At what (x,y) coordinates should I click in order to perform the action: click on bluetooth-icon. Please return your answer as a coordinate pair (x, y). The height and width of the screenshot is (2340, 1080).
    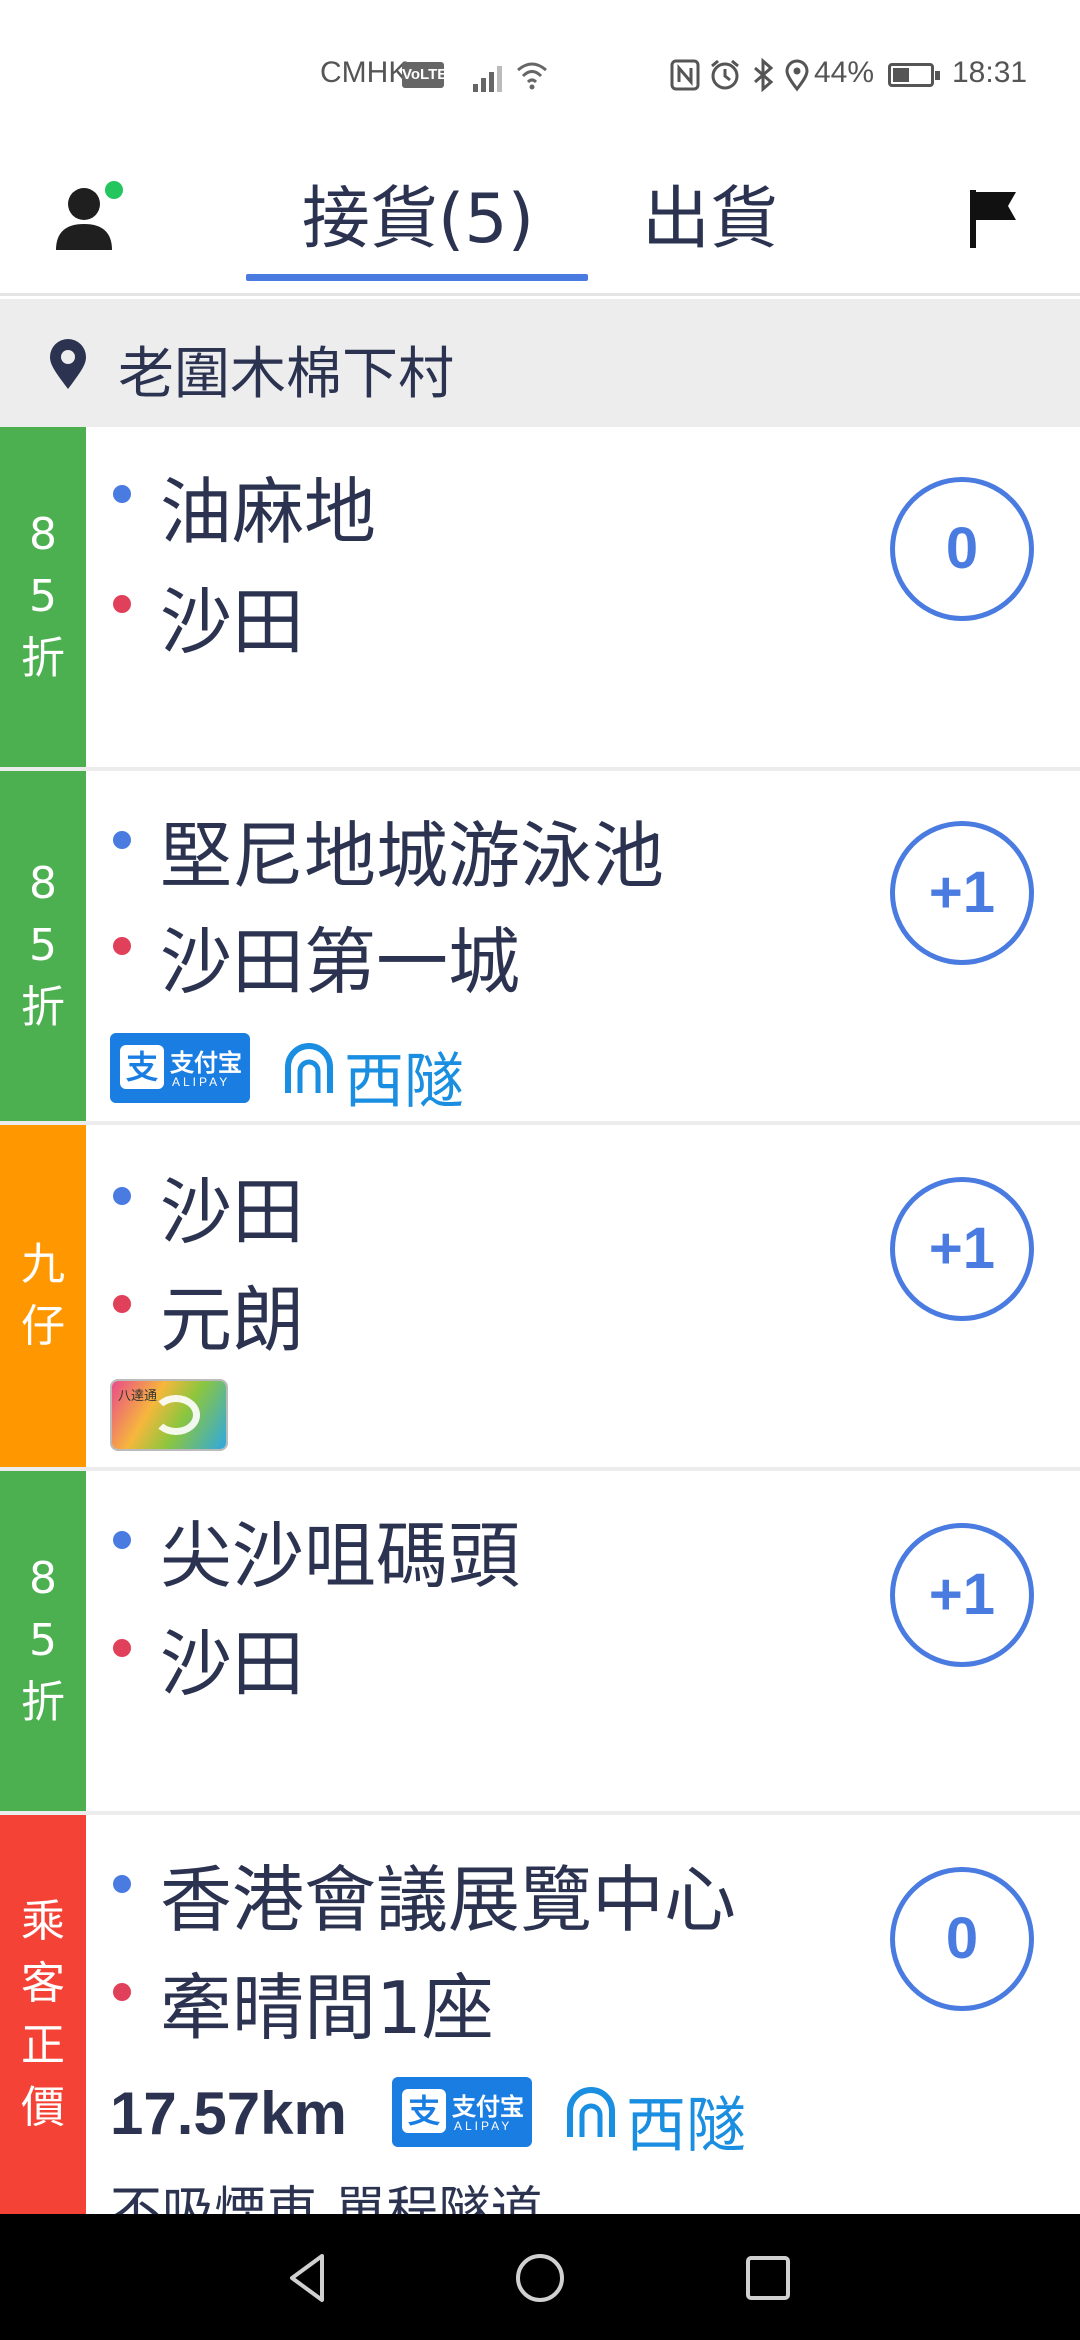
    Looking at the image, I should click on (764, 75).